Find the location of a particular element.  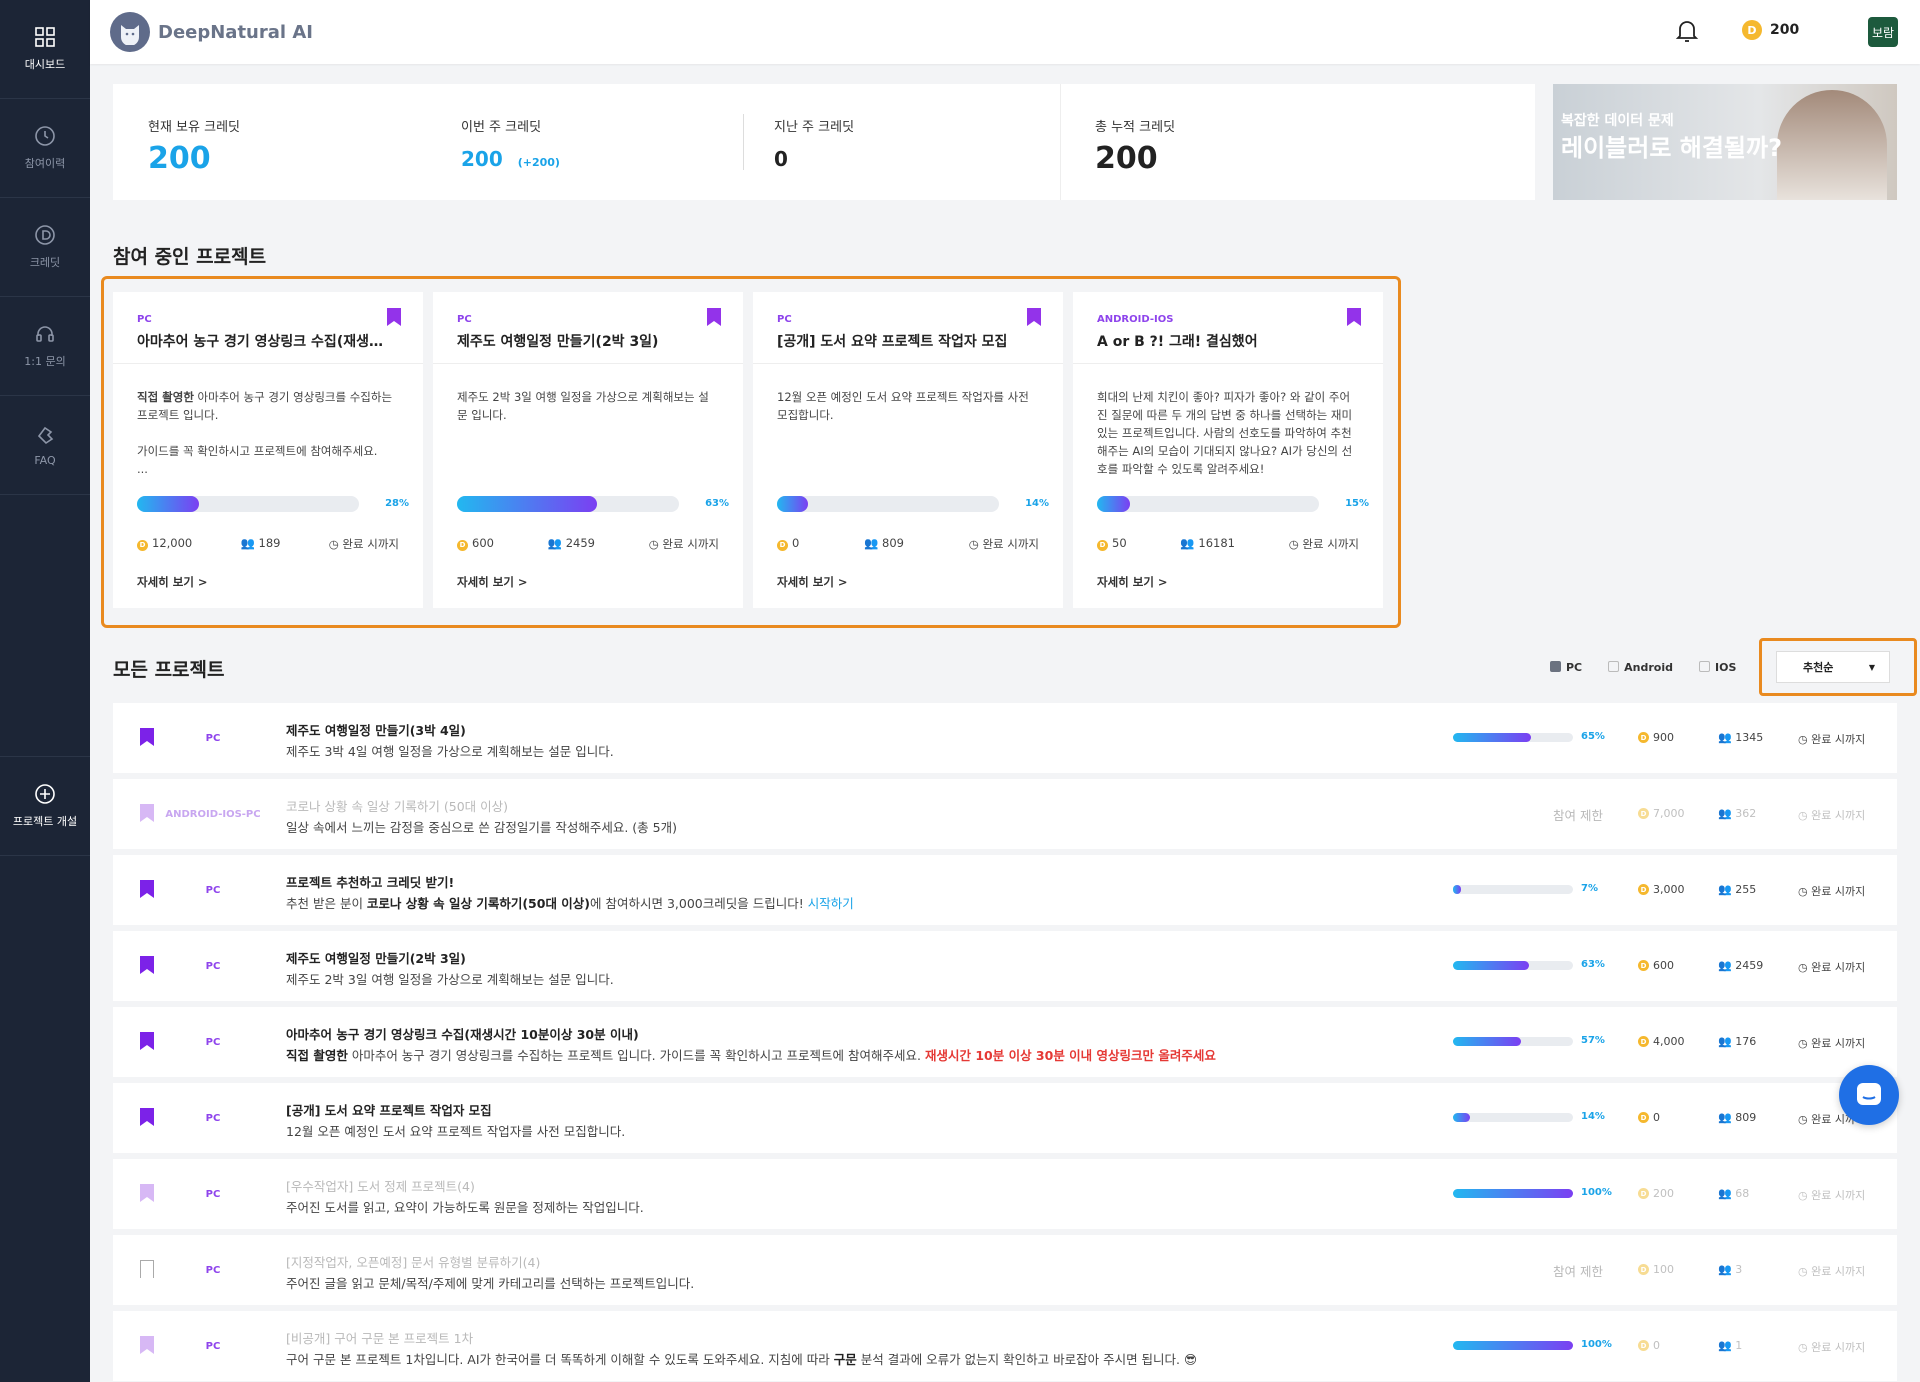

card-title: [공개] 도서 요약 프로젝트 작업자 모집 is located at coordinates (892, 342).